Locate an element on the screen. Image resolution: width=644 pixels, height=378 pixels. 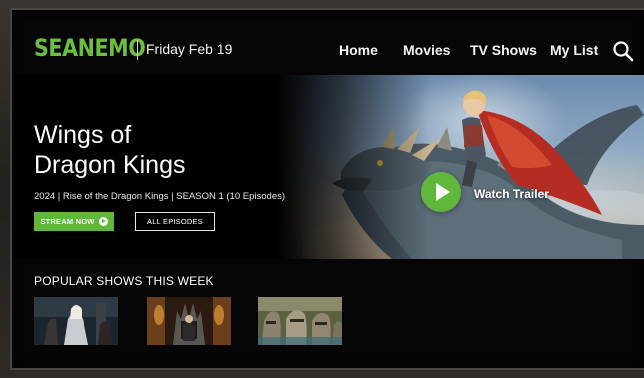
nav-my-list: My List is located at coordinates (574, 50).